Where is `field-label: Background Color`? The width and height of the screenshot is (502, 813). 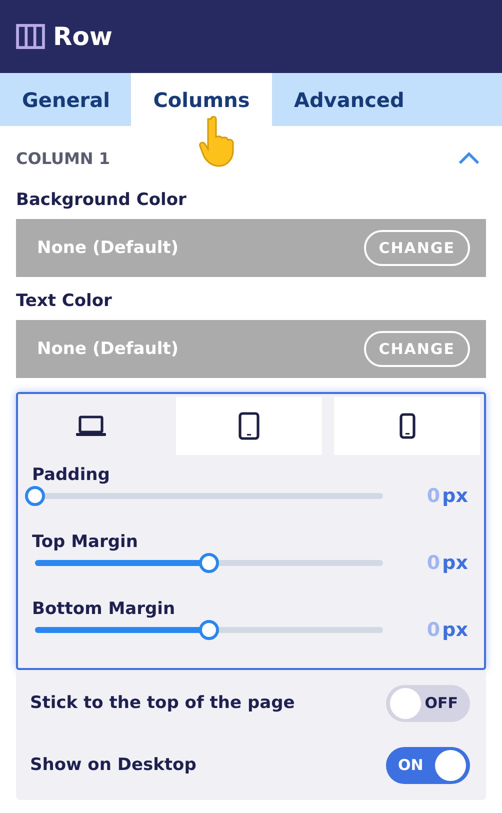
field-label: Background Color is located at coordinates (102, 200).